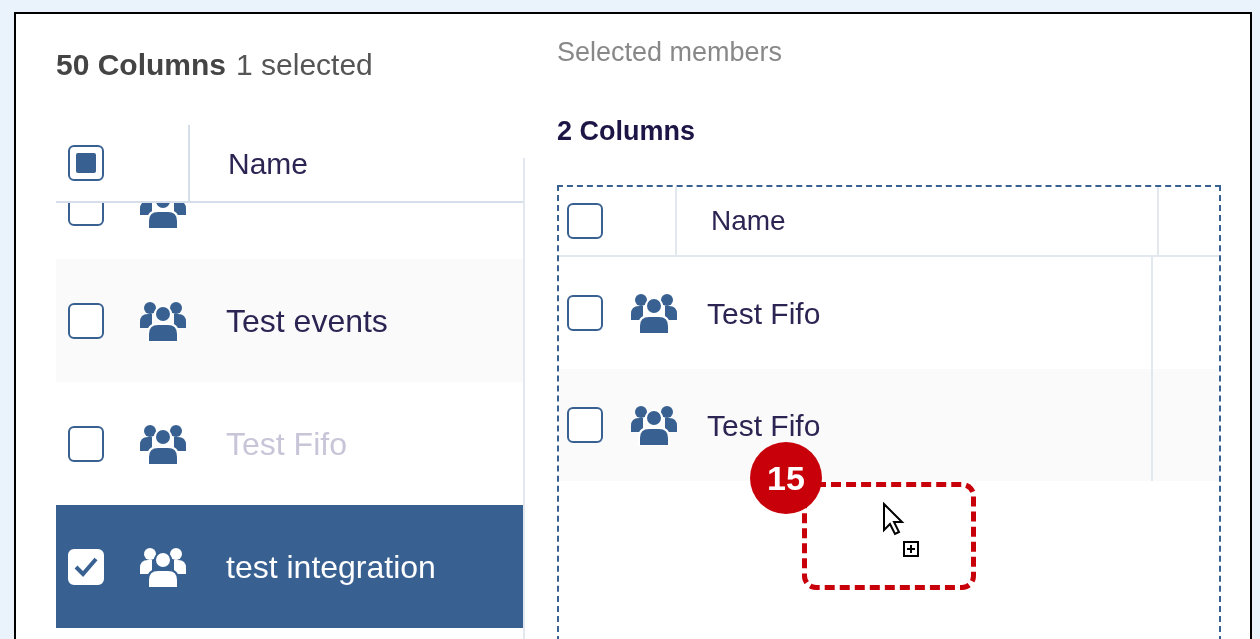  Describe the element at coordinates (307, 321) in the screenshot. I see `row-name: Test events` at that location.